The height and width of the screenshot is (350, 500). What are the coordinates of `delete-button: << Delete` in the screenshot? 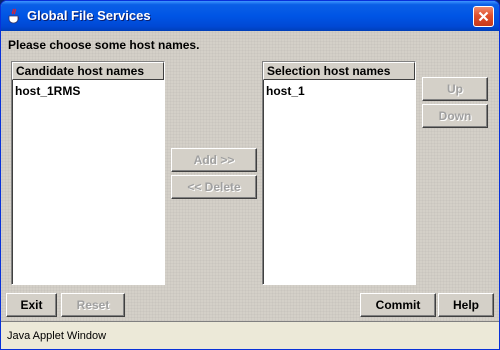 It's located at (214, 187).